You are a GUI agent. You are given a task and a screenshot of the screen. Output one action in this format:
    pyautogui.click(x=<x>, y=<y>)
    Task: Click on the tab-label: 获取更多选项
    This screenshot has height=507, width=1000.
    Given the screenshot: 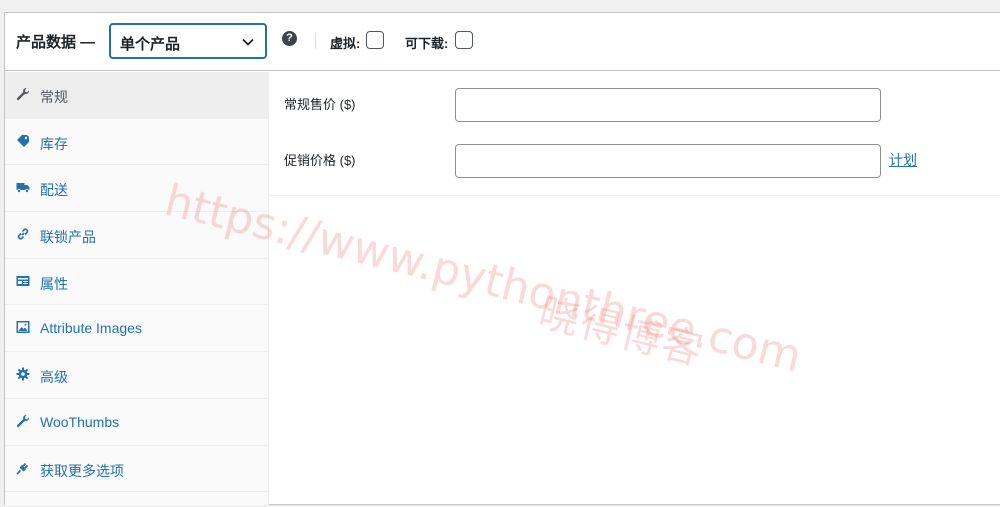 What is the action you would take?
    pyautogui.click(x=82, y=470)
    